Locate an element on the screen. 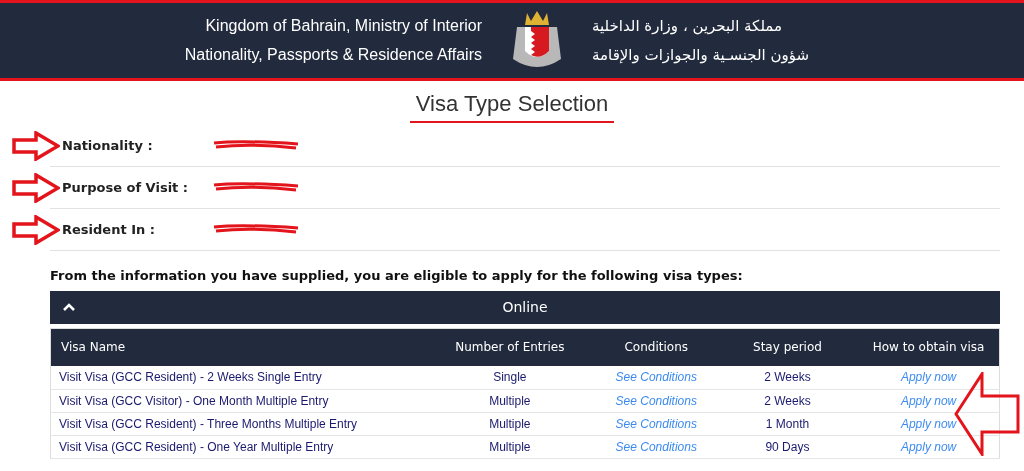  column-header: Conditions is located at coordinates (656, 347).